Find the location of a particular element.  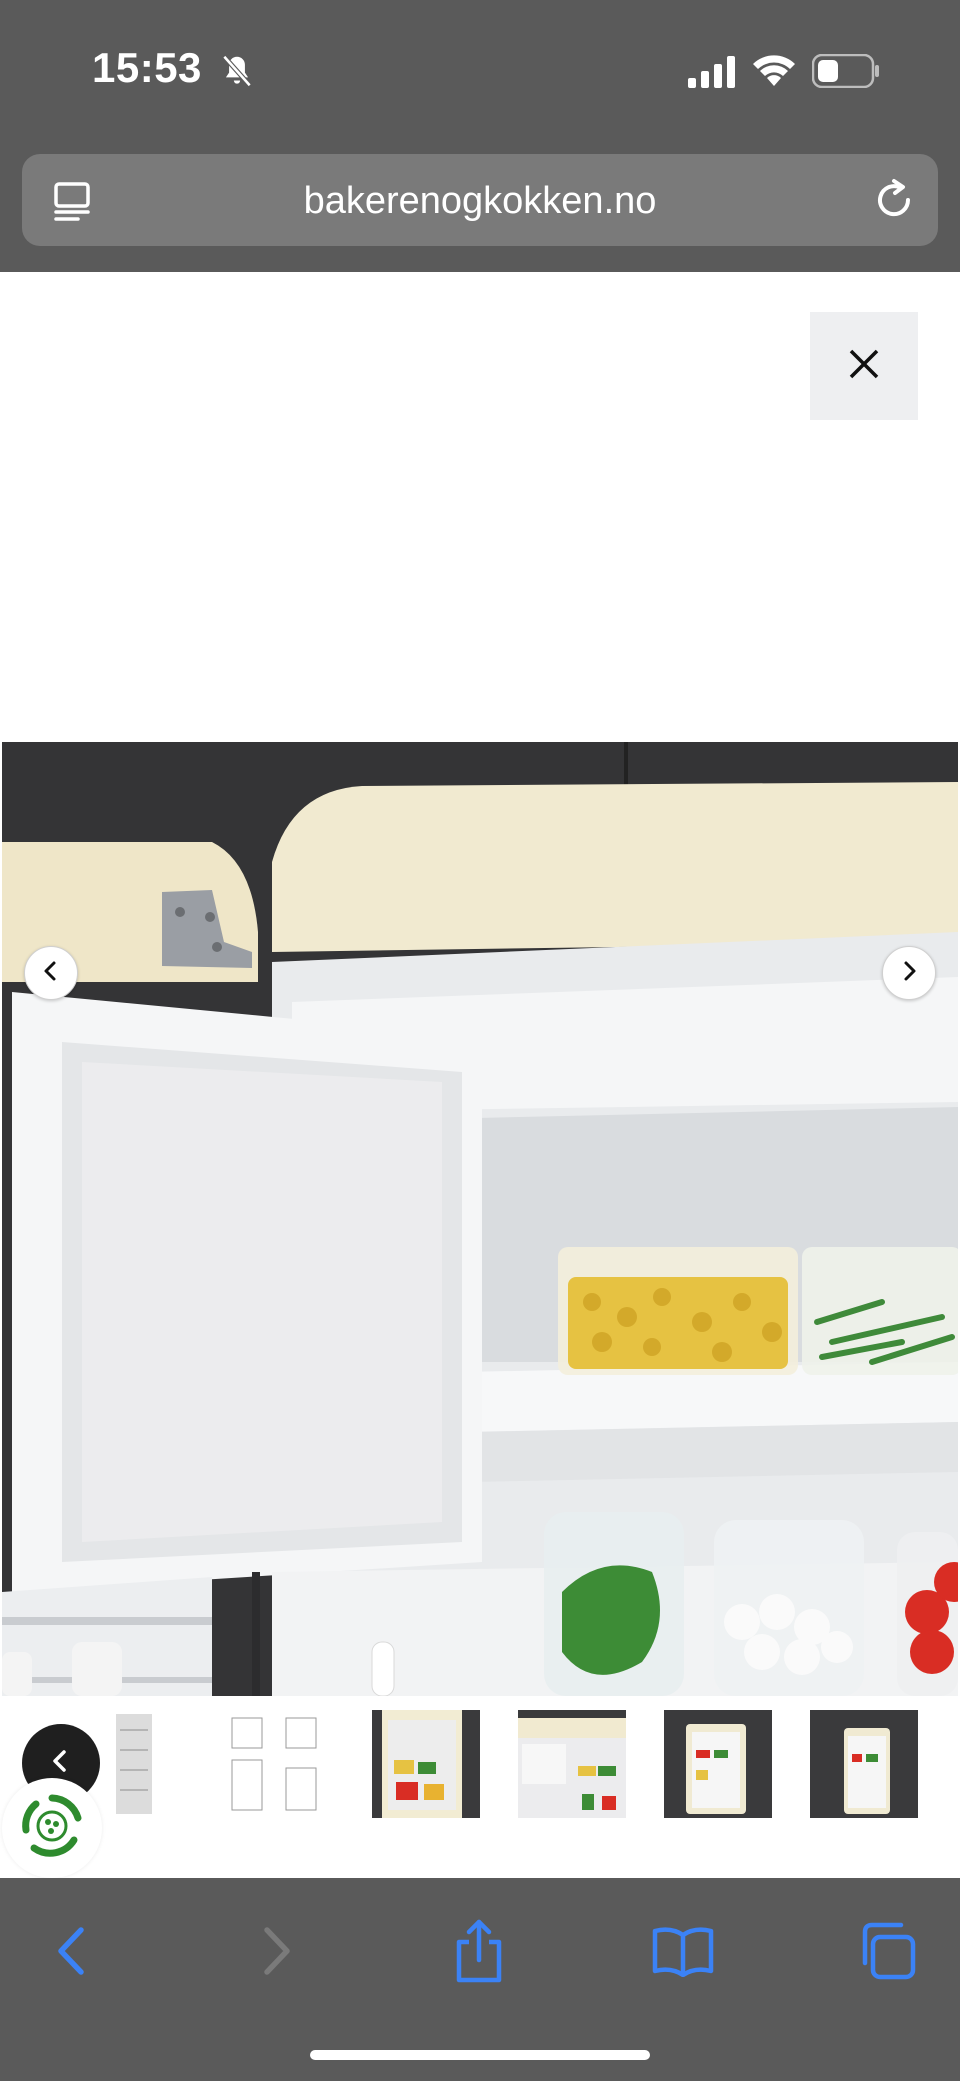

bookmarks-button is located at coordinates (683, 1953).